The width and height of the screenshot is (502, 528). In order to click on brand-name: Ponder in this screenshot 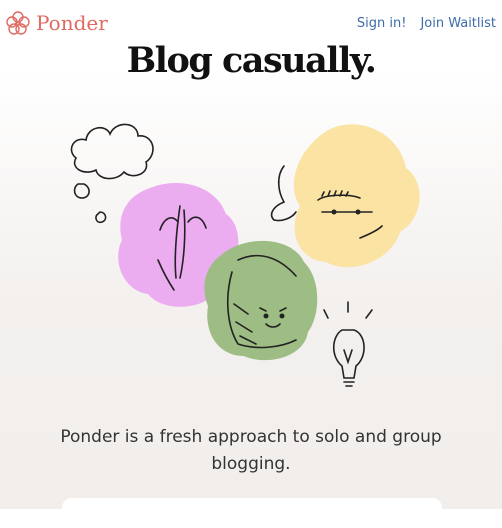, I will do `click(72, 23)`.